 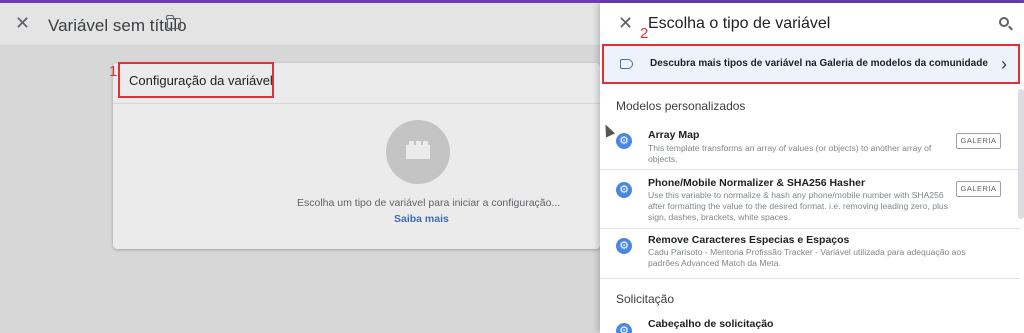 What do you see at coordinates (645, 299) in the screenshot?
I see `section-title-request: Solicitação` at bounding box center [645, 299].